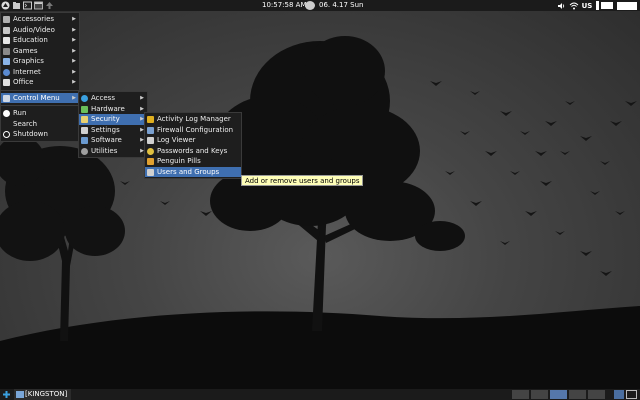 Image resolution: width=640 pixels, height=400 pixels. What do you see at coordinates (5, 5) in the screenshot?
I see `menu-logo-icon` at bounding box center [5, 5].